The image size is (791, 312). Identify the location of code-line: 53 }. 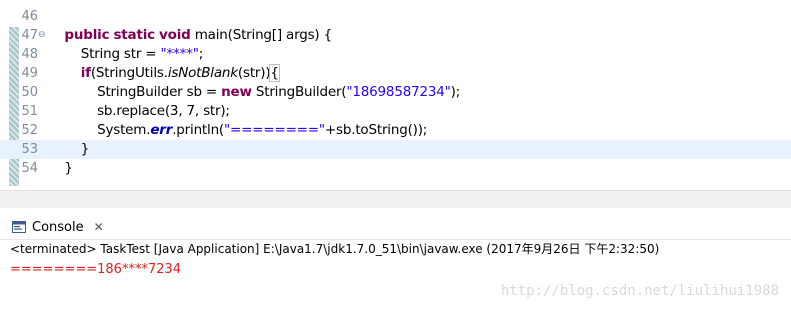
(395, 149).